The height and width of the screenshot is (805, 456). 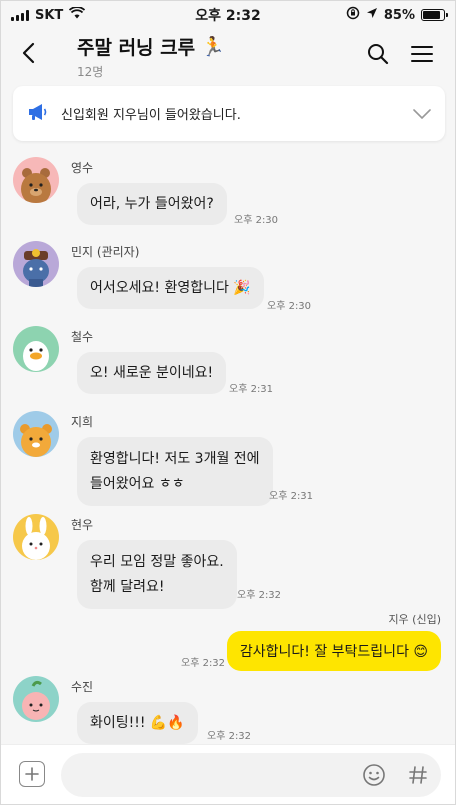 What do you see at coordinates (36, 699) in the screenshot?
I see `avatar-peach` at bounding box center [36, 699].